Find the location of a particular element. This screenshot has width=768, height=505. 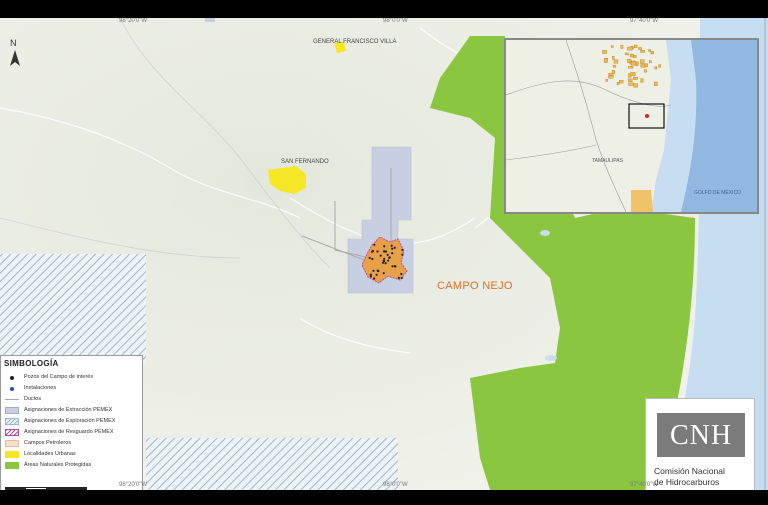

coord-bottom-1: 98°20'0"W is located at coordinates (133, 485).